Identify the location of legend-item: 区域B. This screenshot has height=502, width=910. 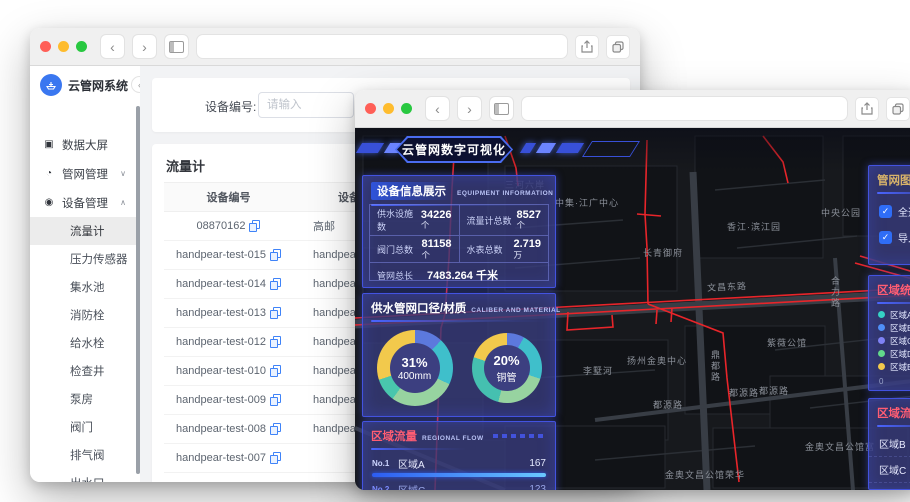
(889, 327).